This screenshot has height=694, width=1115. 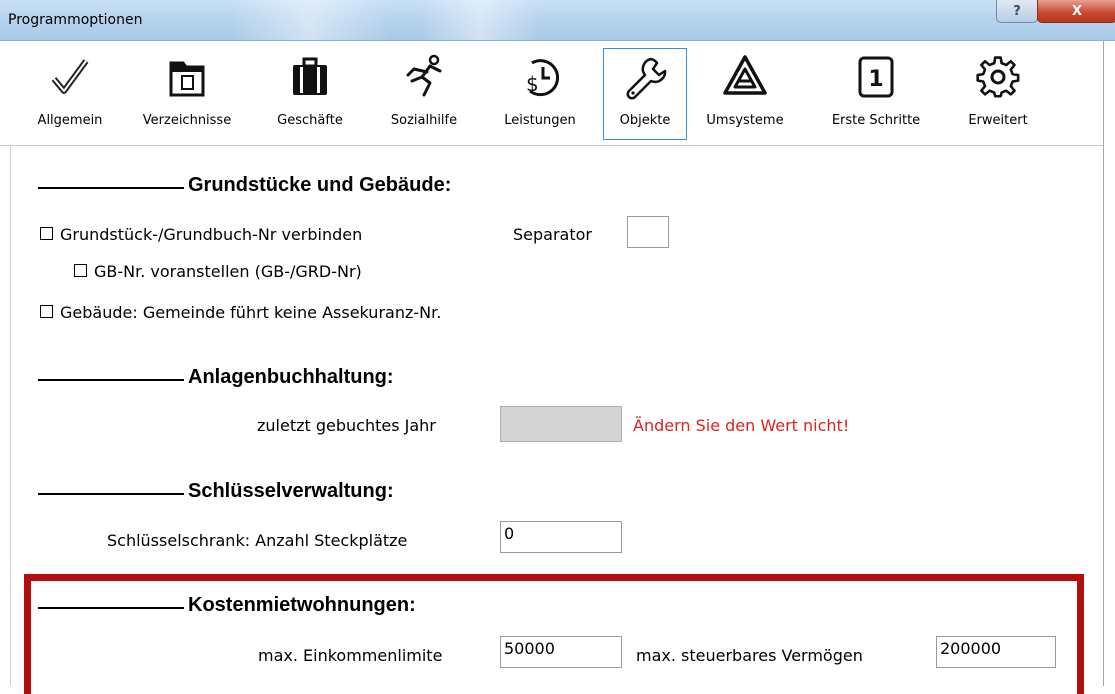 I want to click on steckplaetze-label: Schlüsselschrank: Anzahl Steckplätze, so click(x=257, y=540).